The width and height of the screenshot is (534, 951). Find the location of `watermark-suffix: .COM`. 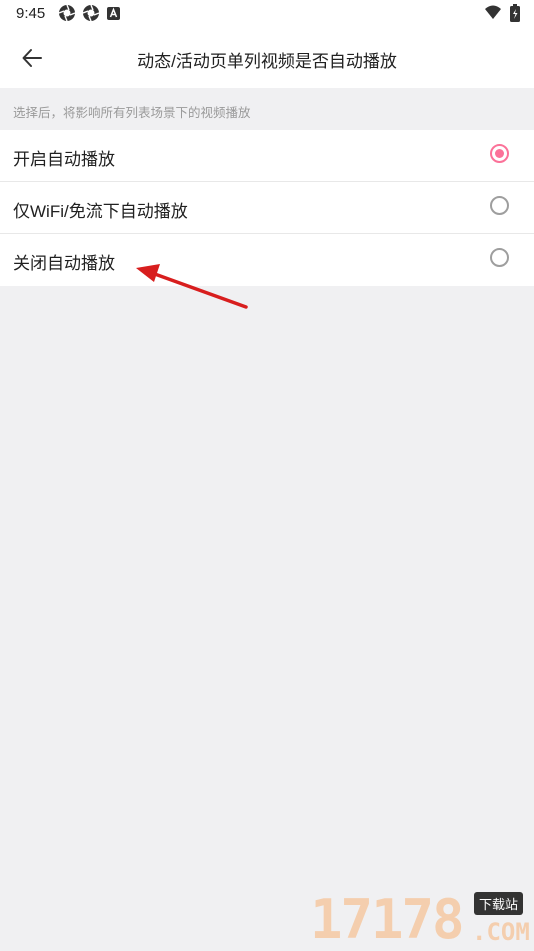

watermark-suffix: .COM is located at coordinates (501, 932).